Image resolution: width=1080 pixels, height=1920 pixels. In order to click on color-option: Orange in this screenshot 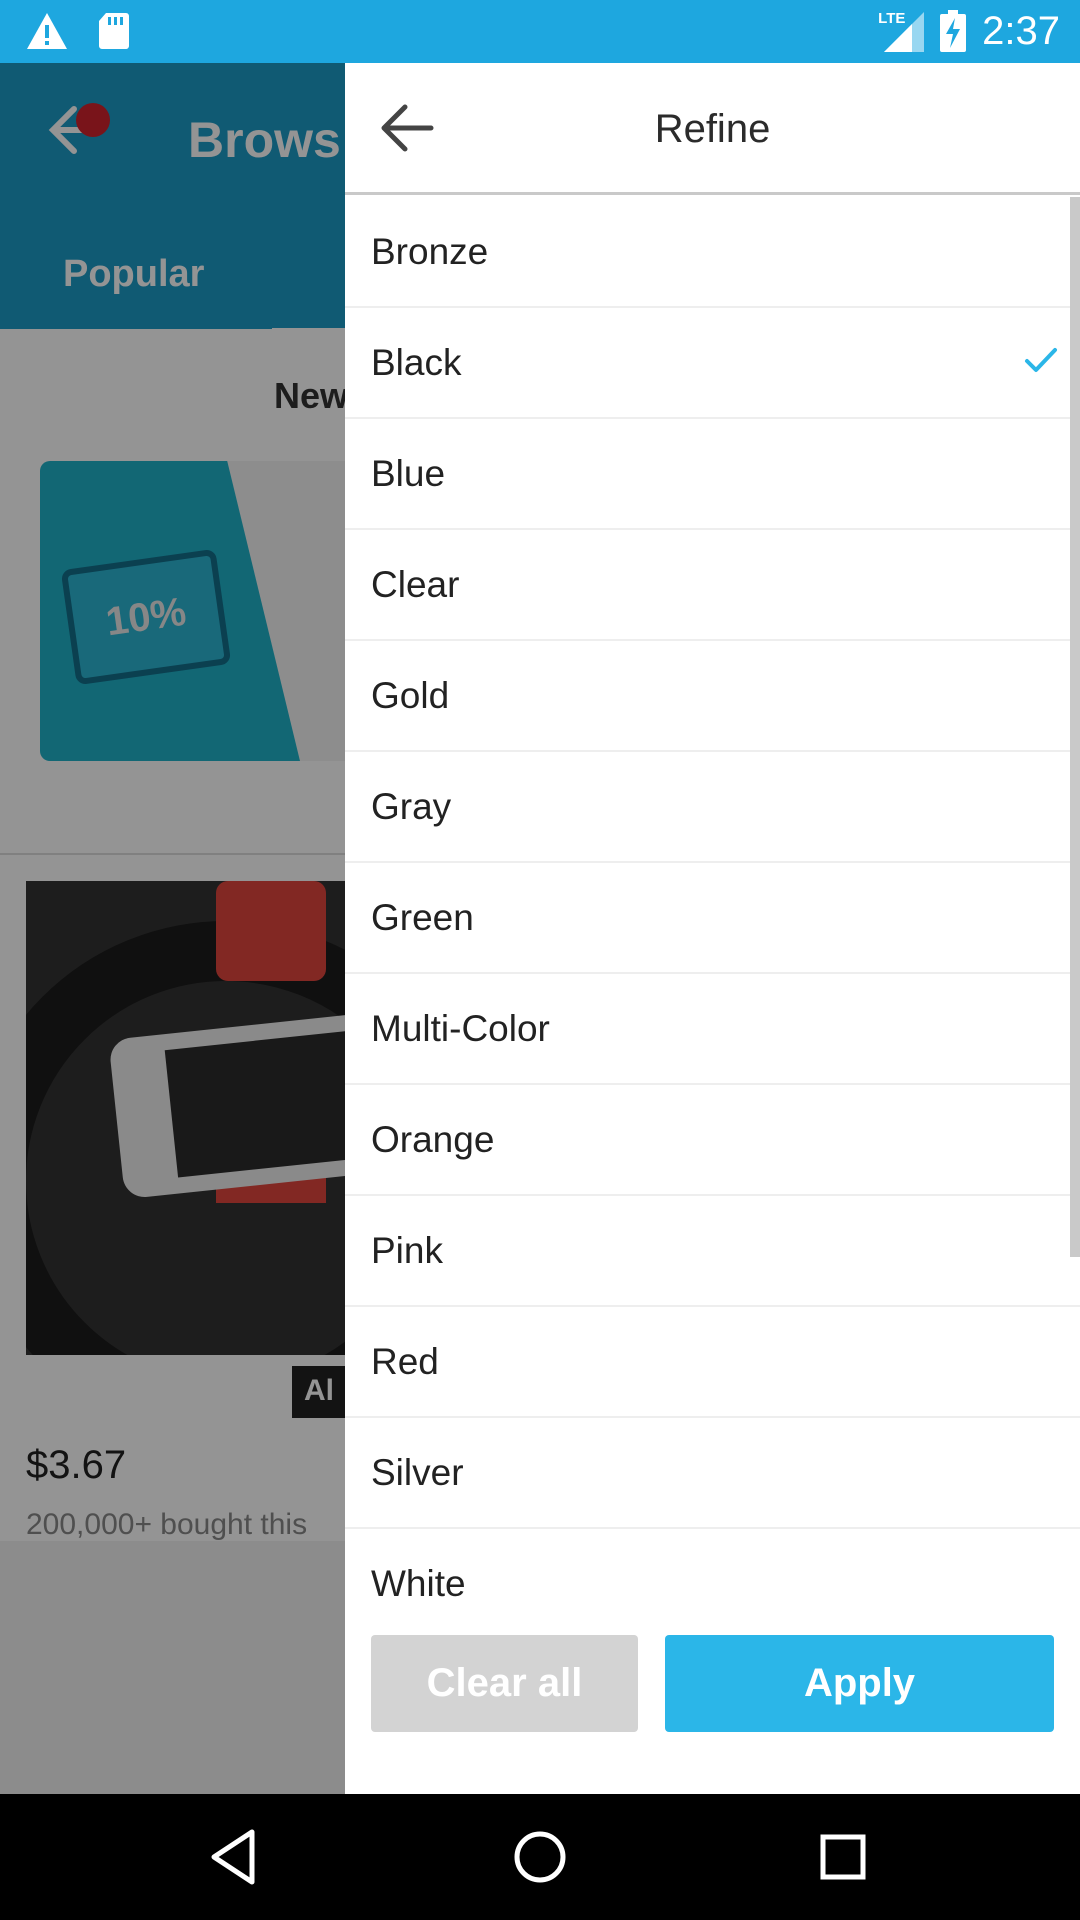, I will do `click(712, 1140)`.